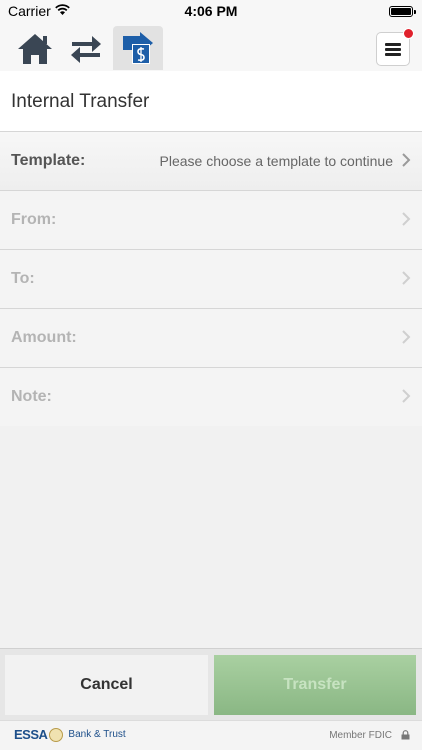 This screenshot has width=422, height=750. Describe the element at coordinates (393, 49) in the screenshot. I see `menu-icon` at that location.